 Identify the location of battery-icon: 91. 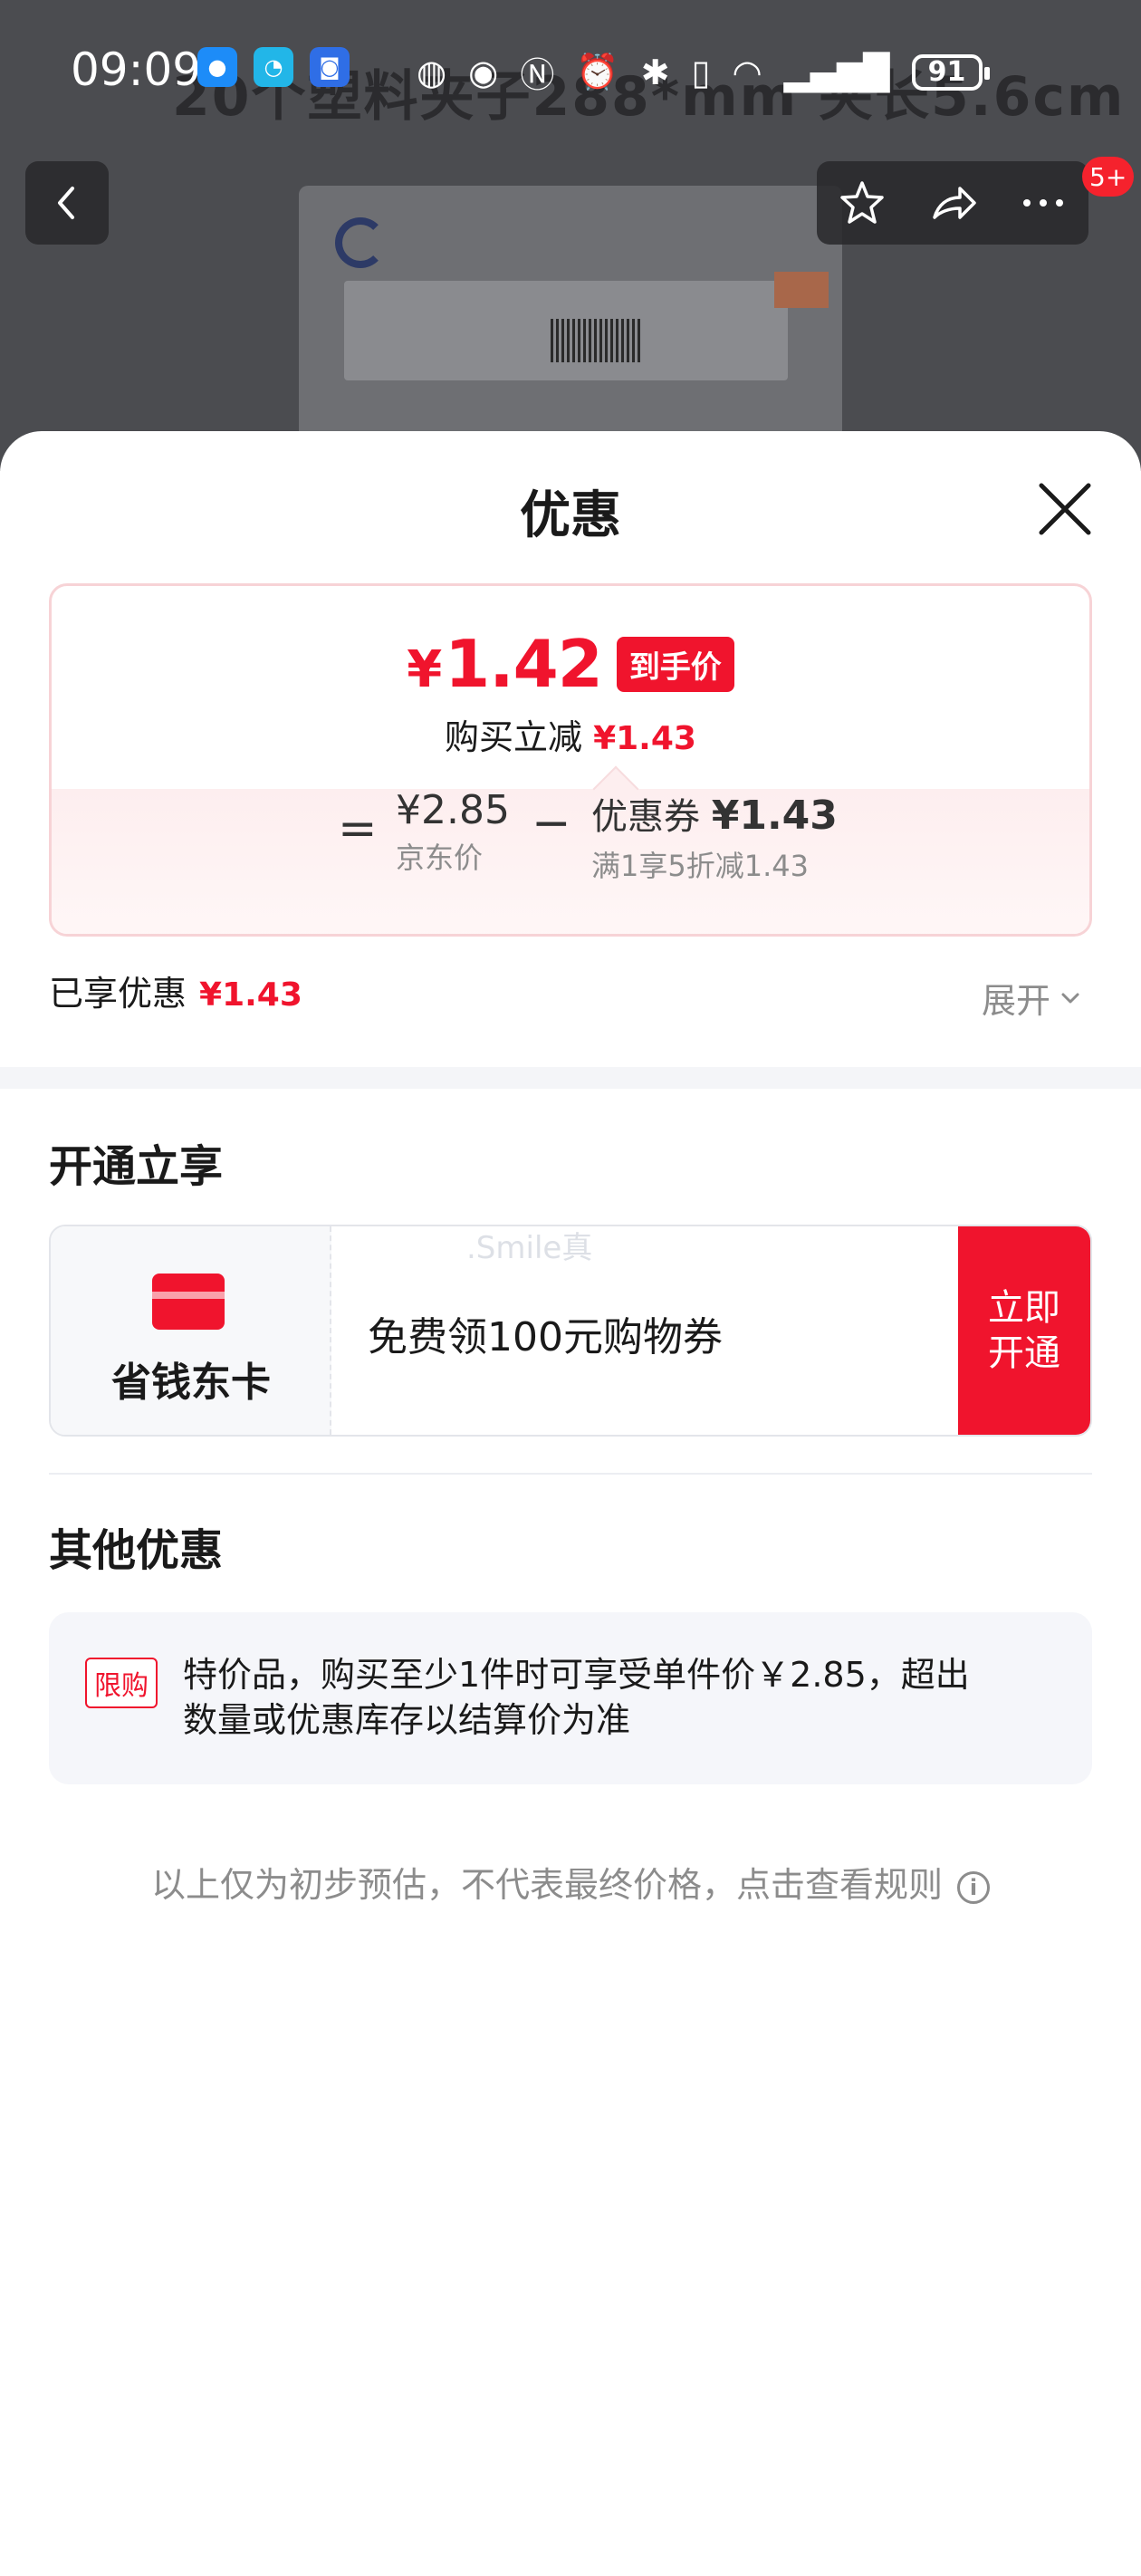
(950, 72).